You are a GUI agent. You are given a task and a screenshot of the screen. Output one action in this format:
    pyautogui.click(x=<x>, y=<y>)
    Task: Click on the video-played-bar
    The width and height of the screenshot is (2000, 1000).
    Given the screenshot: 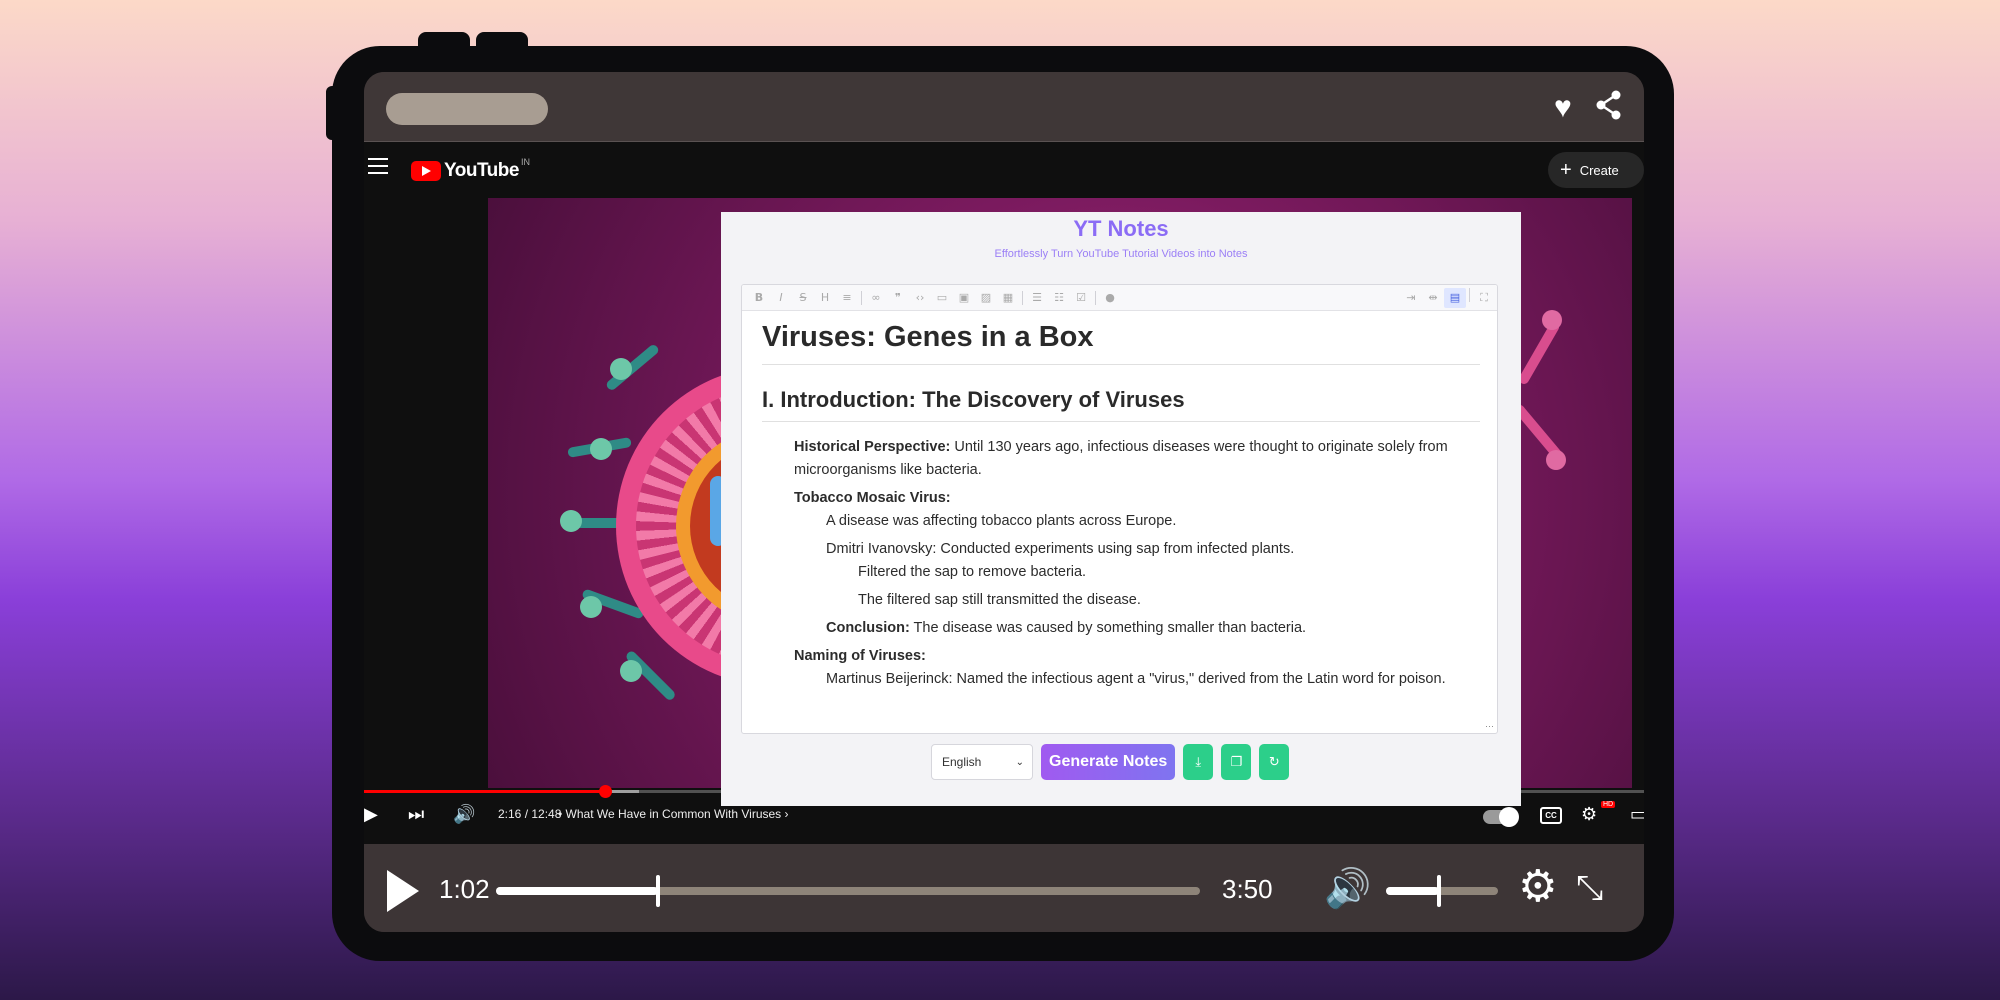 What is the action you would take?
    pyautogui.click(x=484, y=791)
    